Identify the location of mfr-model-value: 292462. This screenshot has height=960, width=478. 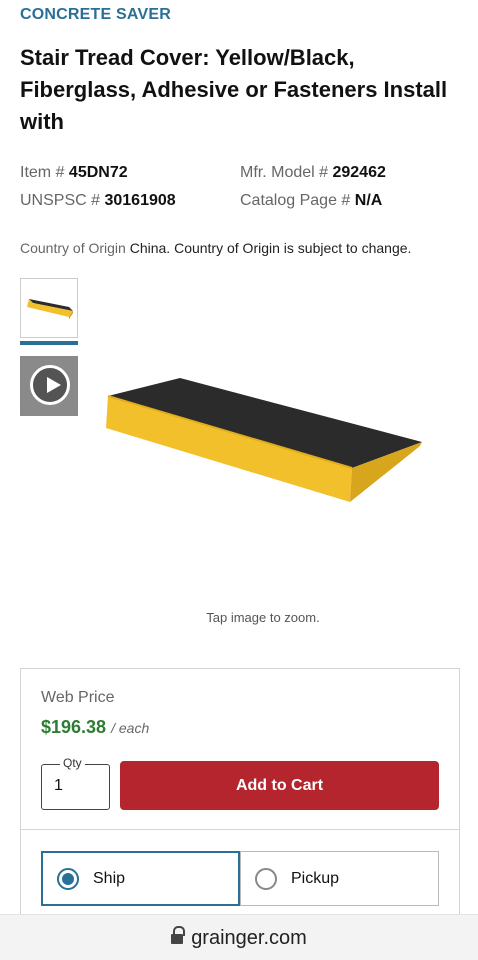
(359, 172).